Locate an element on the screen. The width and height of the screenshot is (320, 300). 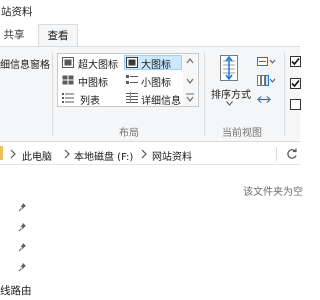
address-divider is located at coordinates (276, 154).